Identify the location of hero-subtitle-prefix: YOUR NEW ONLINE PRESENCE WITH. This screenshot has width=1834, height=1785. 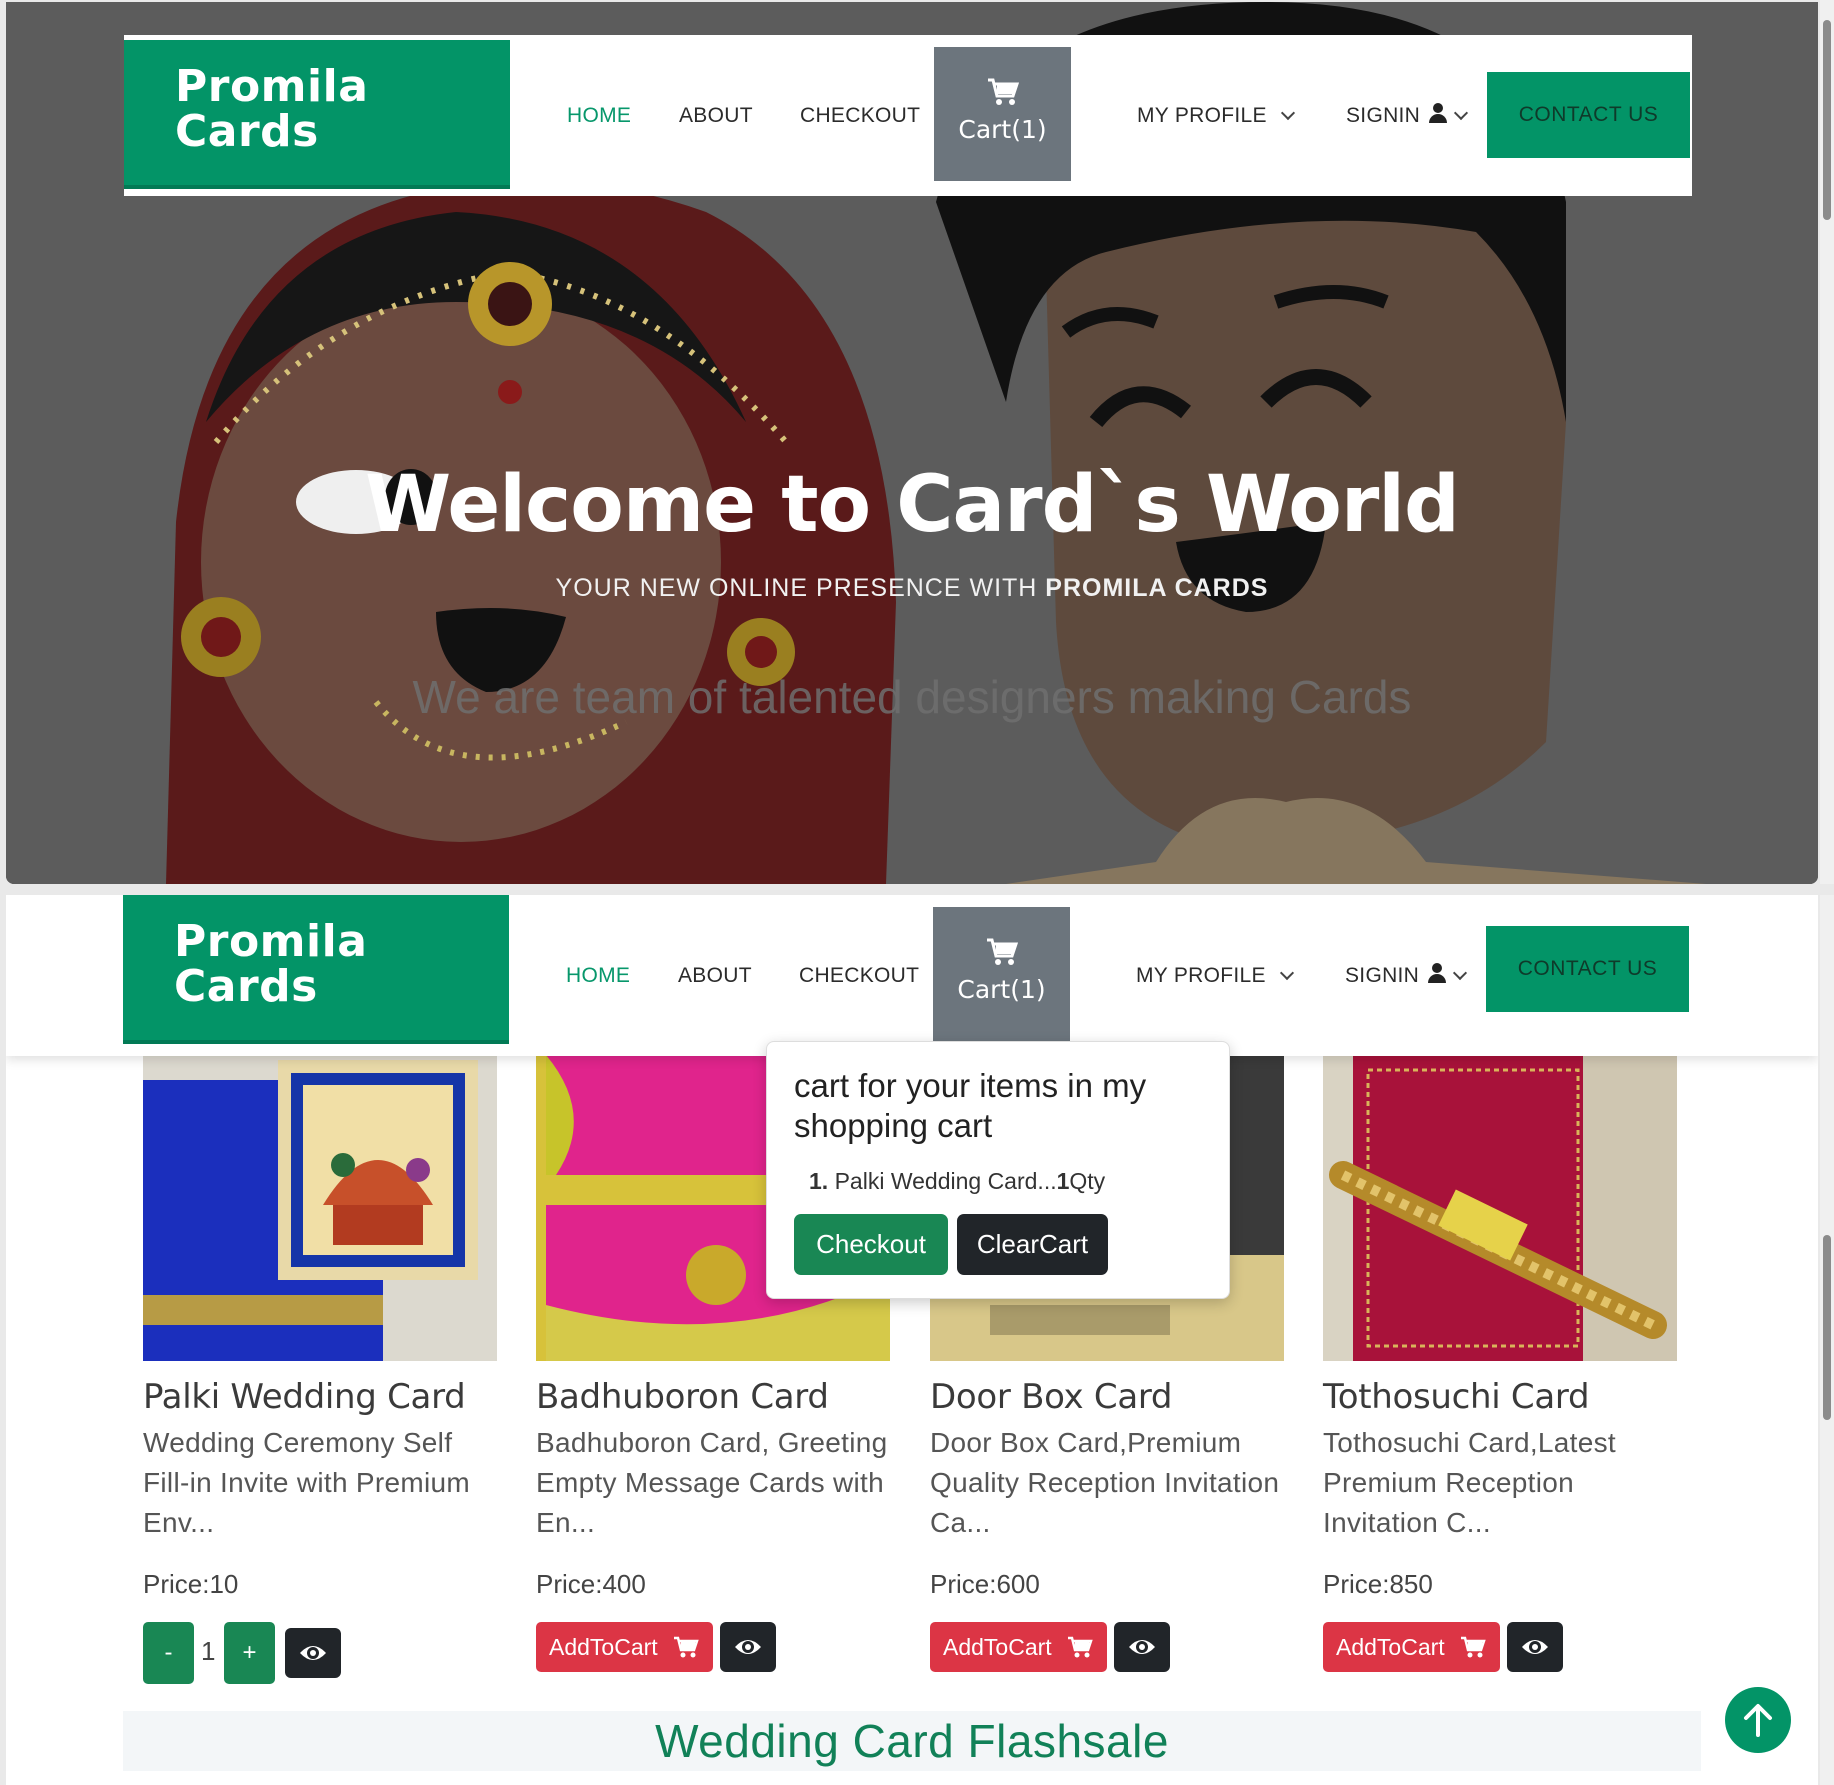
(800, 588).